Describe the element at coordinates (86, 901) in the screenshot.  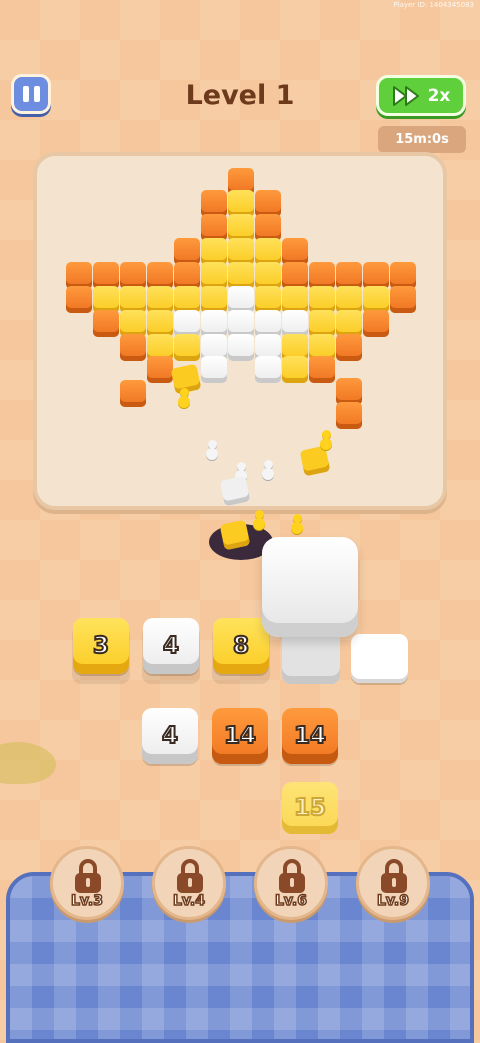
I see `lock-level-label: Lv.3` at that location.